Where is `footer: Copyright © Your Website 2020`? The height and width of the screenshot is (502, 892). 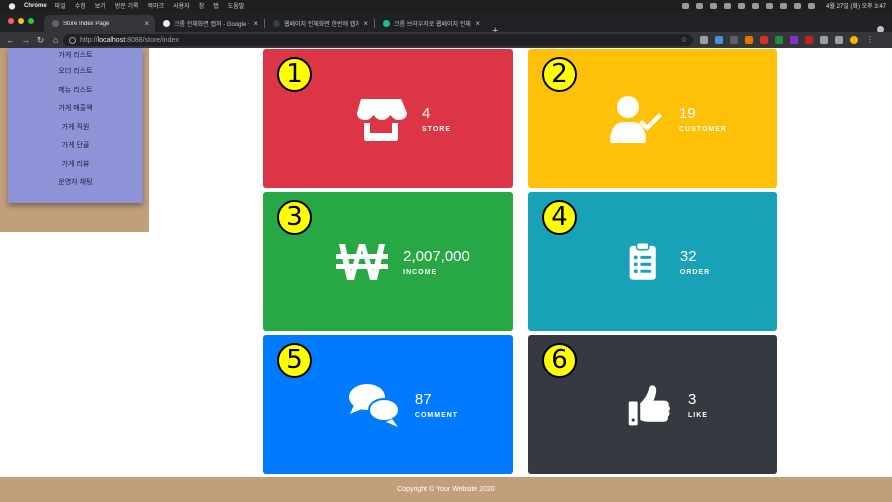
footer: Copyright © Your Website 2020 is located at coordinates (446, 489).